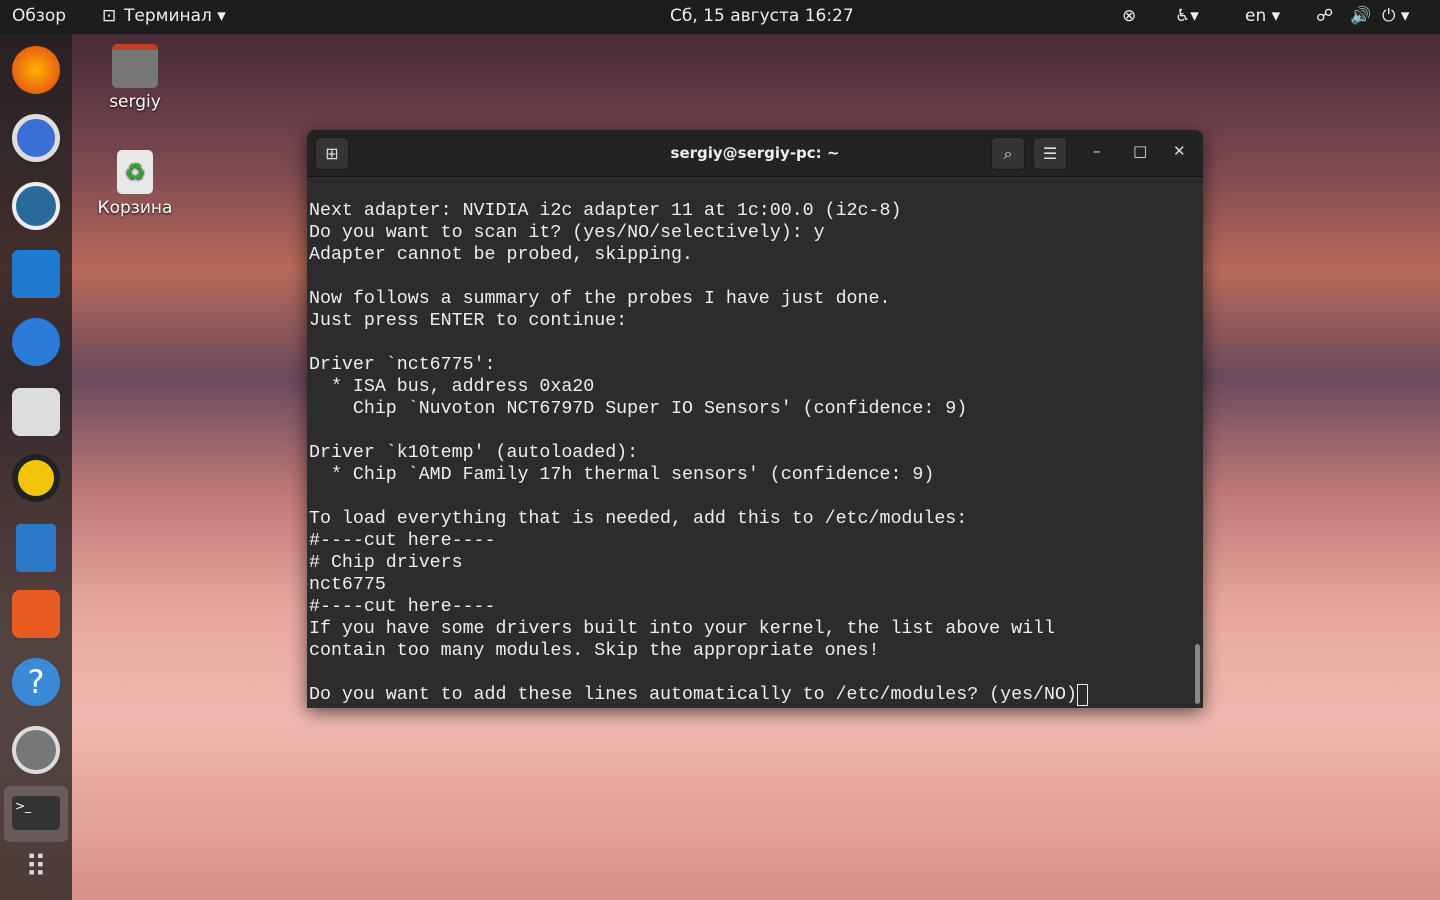  I want to click on files-icon, so click(36, 412).